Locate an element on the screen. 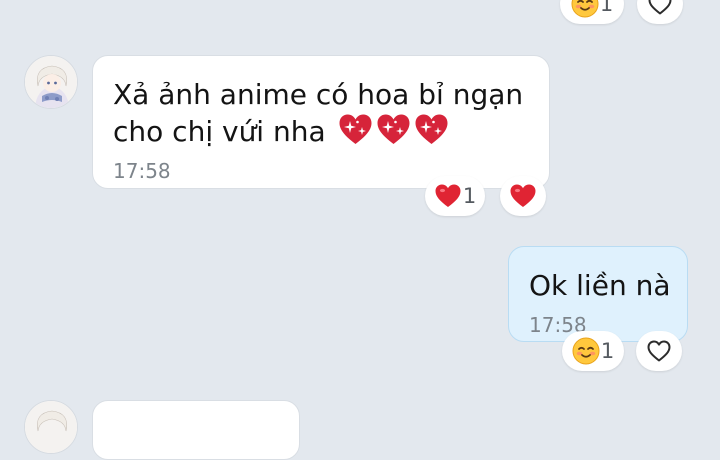  message-emoji-row is located at coordinates (393, 129).